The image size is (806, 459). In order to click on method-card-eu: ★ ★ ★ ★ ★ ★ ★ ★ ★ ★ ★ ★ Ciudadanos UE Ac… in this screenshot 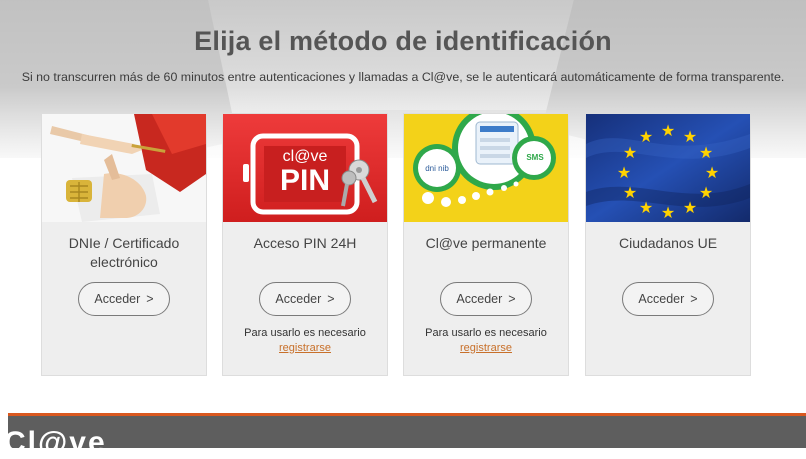, I will do `click(668, 244)`.